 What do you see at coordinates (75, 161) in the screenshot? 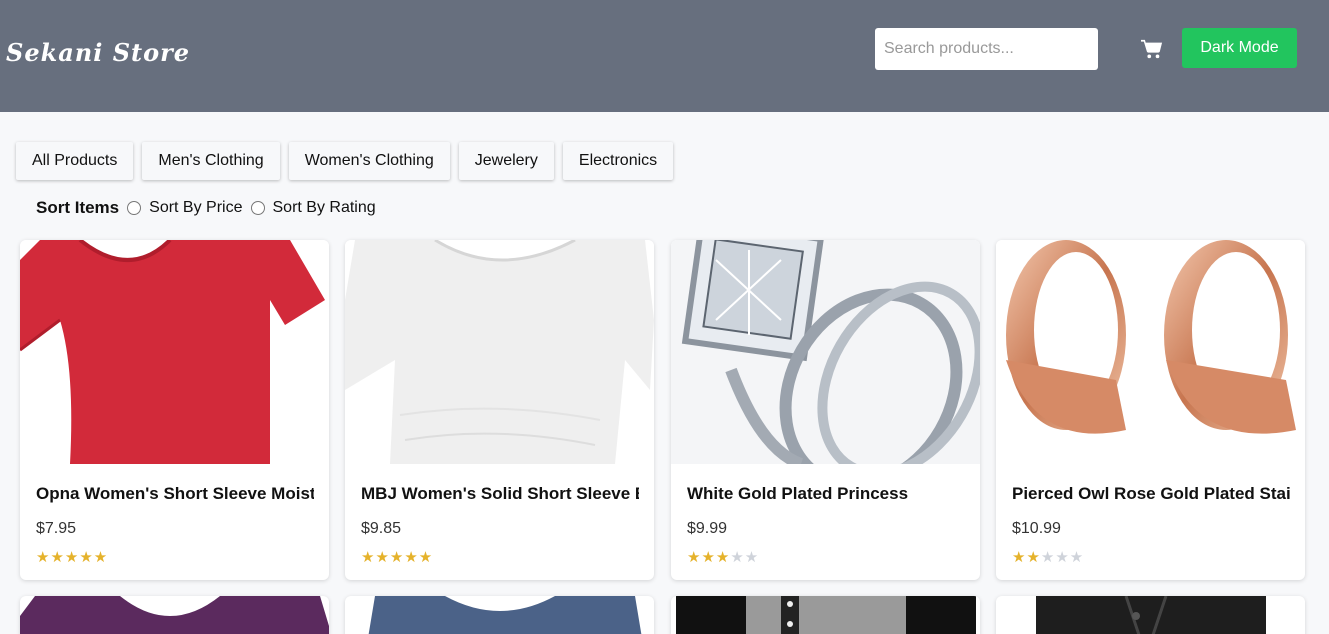
I see `tab-all-products: All Products` at bounding box center [75, 161].